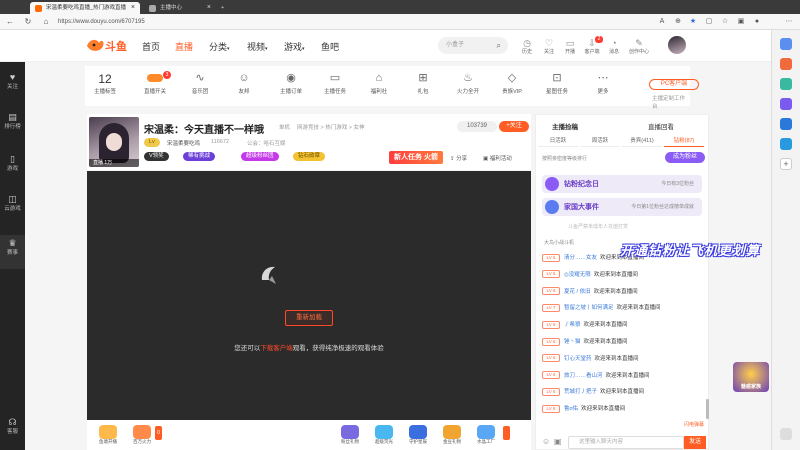 The image size is (800, 450). I want to click on tool-orders: ◉ 主播订单, so click(291, 83).